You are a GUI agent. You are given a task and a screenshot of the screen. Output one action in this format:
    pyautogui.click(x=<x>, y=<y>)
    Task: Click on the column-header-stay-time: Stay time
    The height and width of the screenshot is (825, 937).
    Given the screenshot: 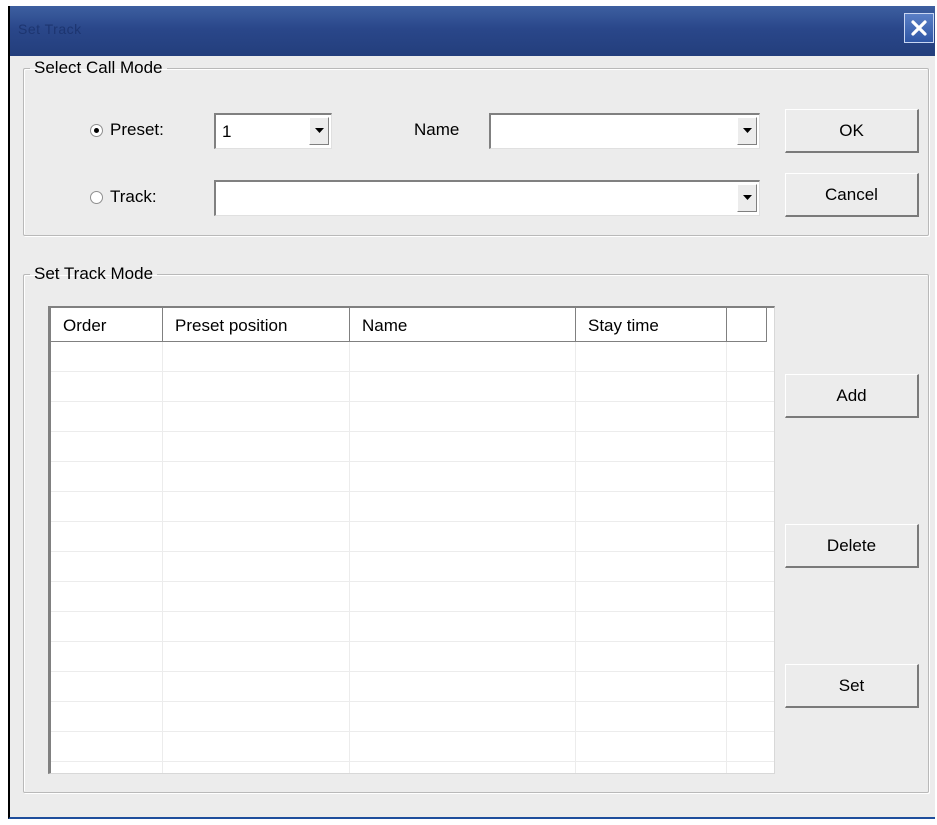 What is the action you would take?
    pyautogui.click(x=651, y=325)
    